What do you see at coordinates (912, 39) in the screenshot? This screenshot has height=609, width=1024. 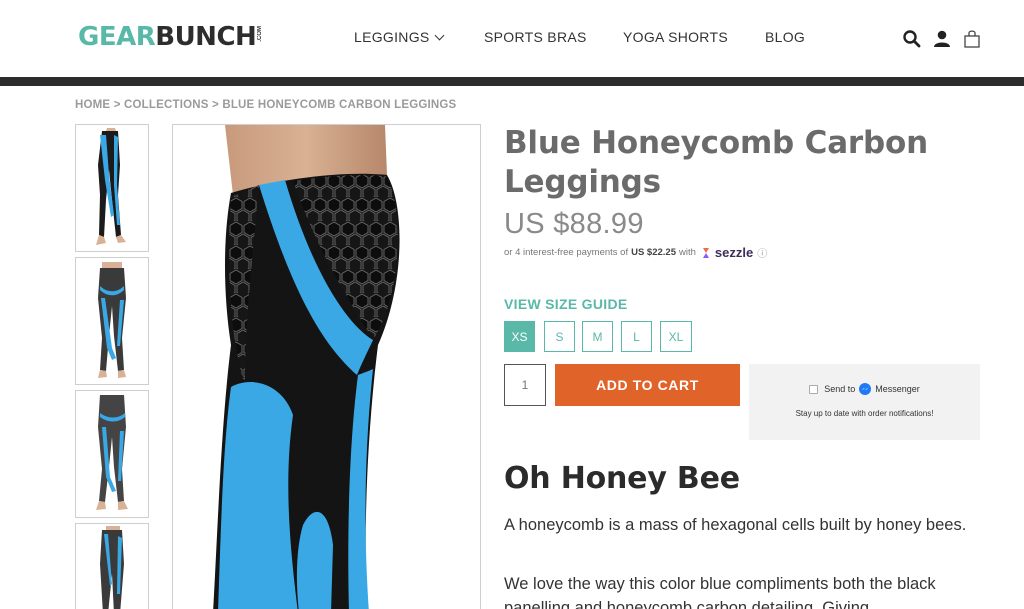 I see `search-icon` at bounding box center [912, 39].